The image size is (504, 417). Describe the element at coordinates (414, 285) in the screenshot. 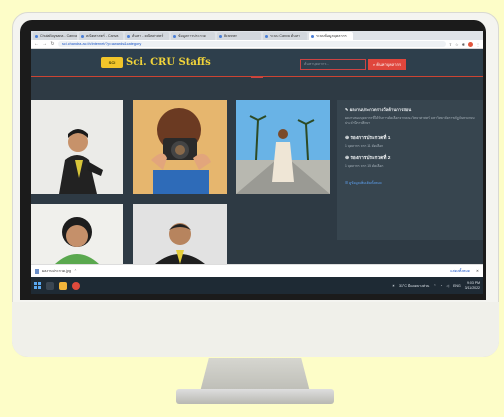

I see `weather-text: 31°C มีแดดบางส่วน` at that location.